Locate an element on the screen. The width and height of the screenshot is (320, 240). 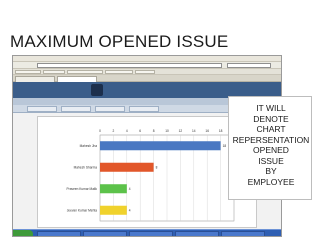
start-button is located at coordinates (23, 233).